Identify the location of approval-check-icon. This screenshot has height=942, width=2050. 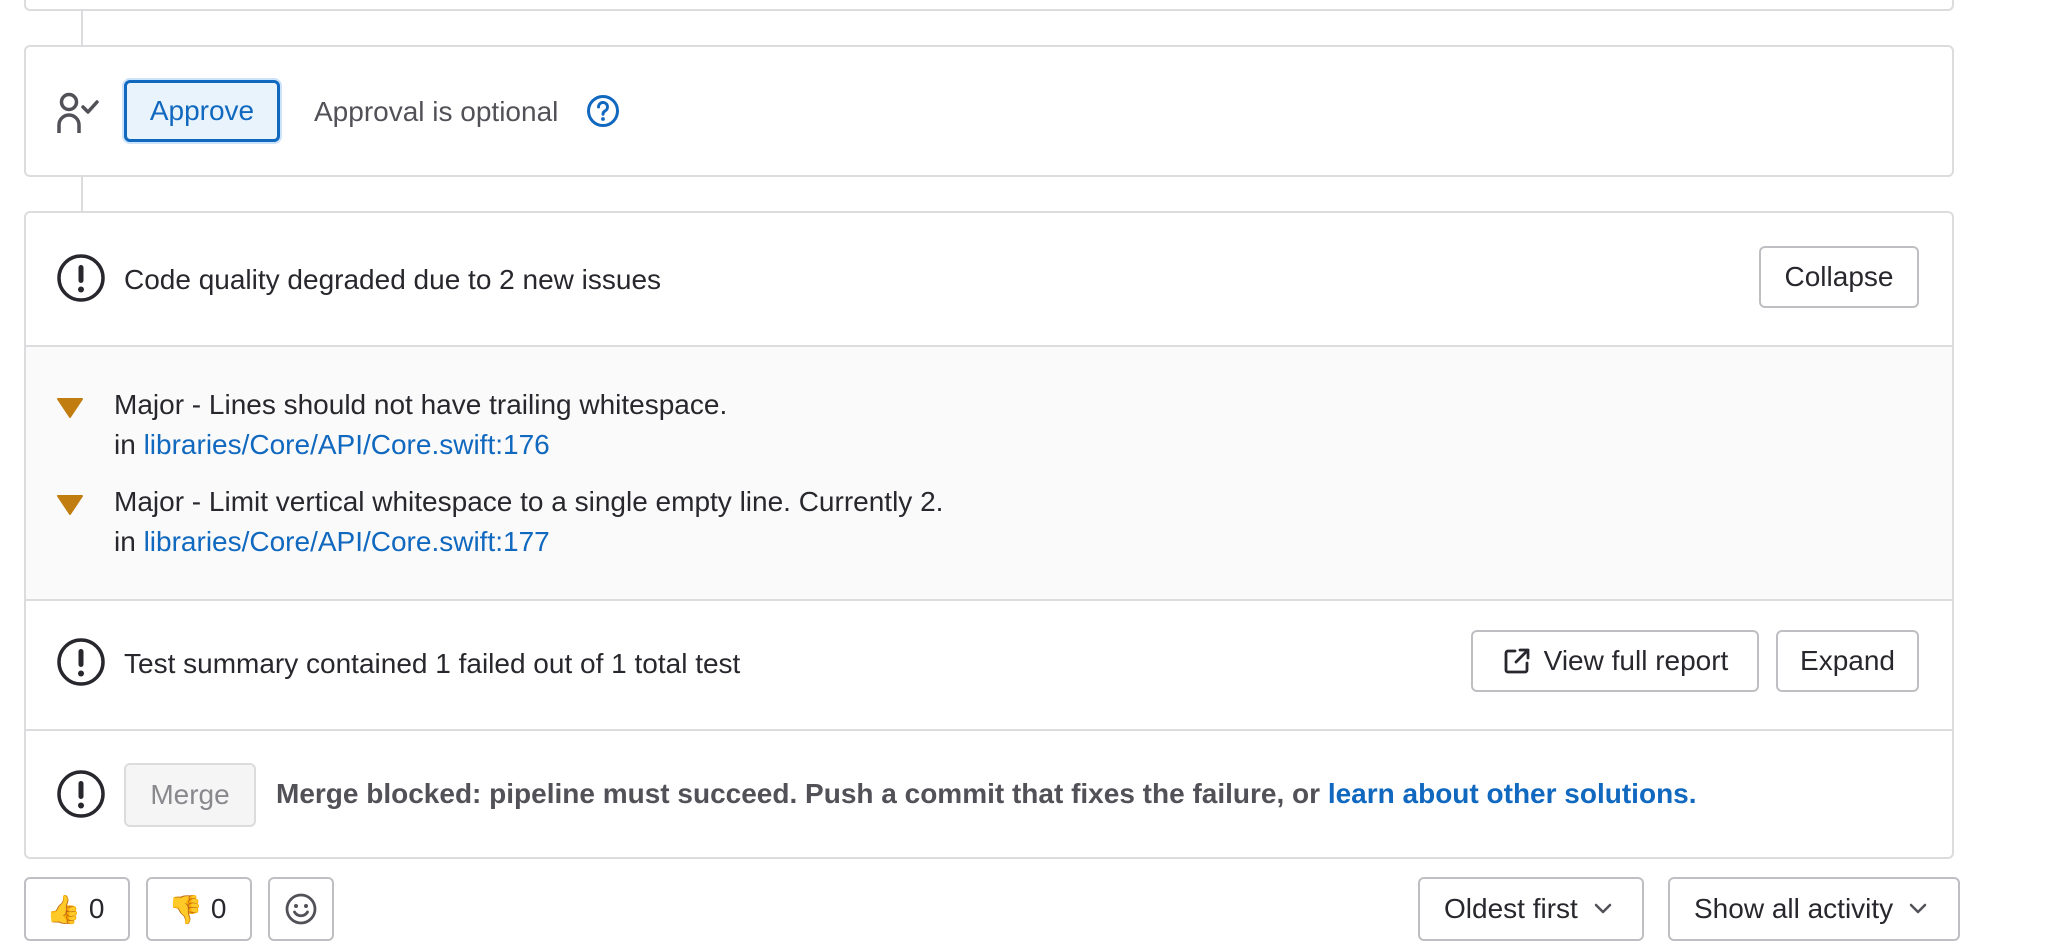
(78, 113).